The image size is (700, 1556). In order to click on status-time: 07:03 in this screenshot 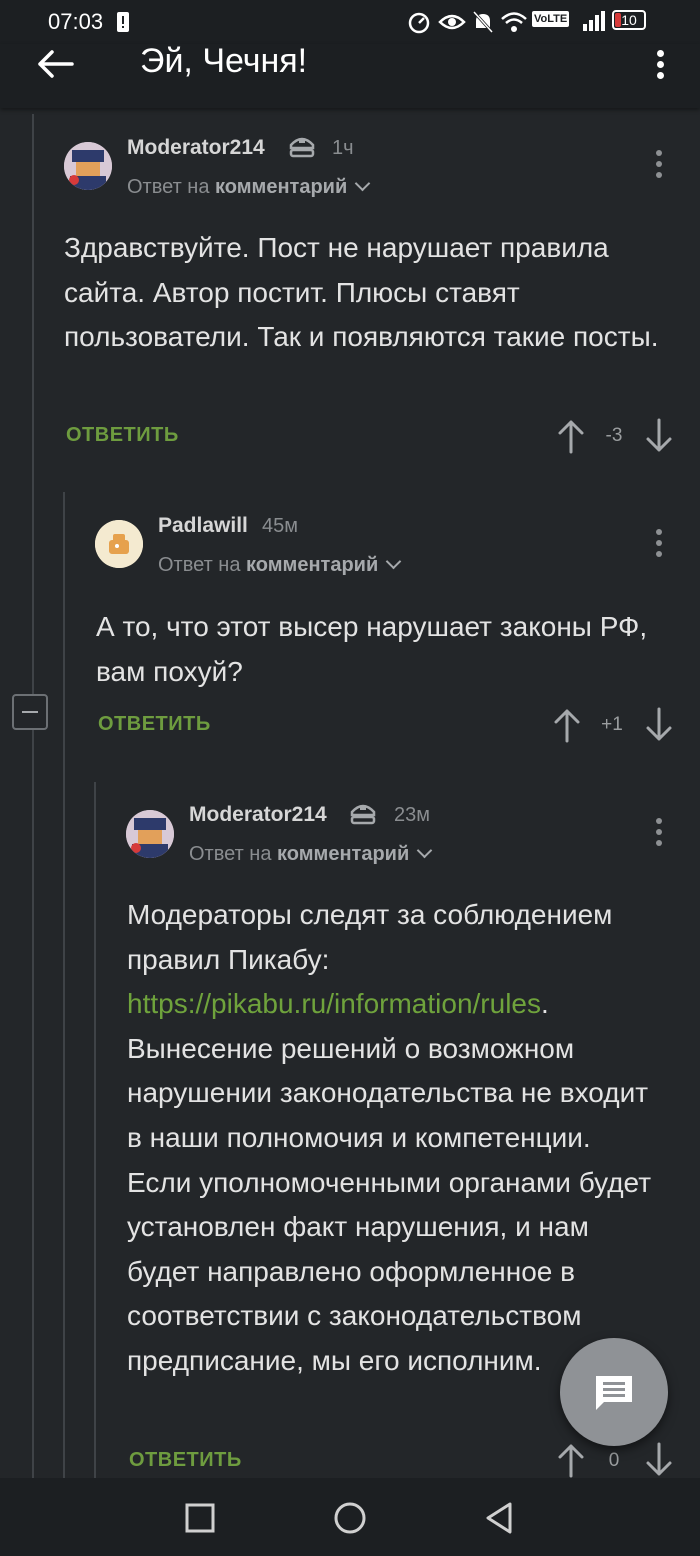, I will do `click(76, 21)`.